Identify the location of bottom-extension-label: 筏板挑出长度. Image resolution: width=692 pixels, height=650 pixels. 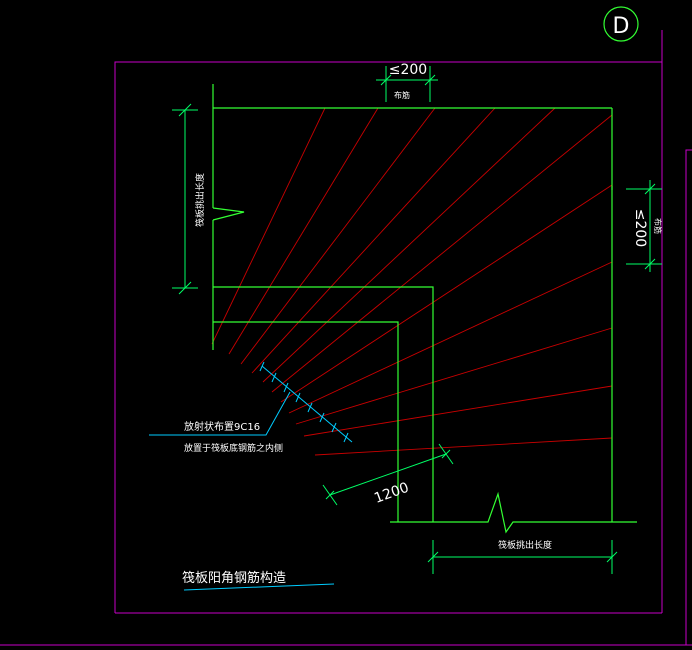
(525, 545).